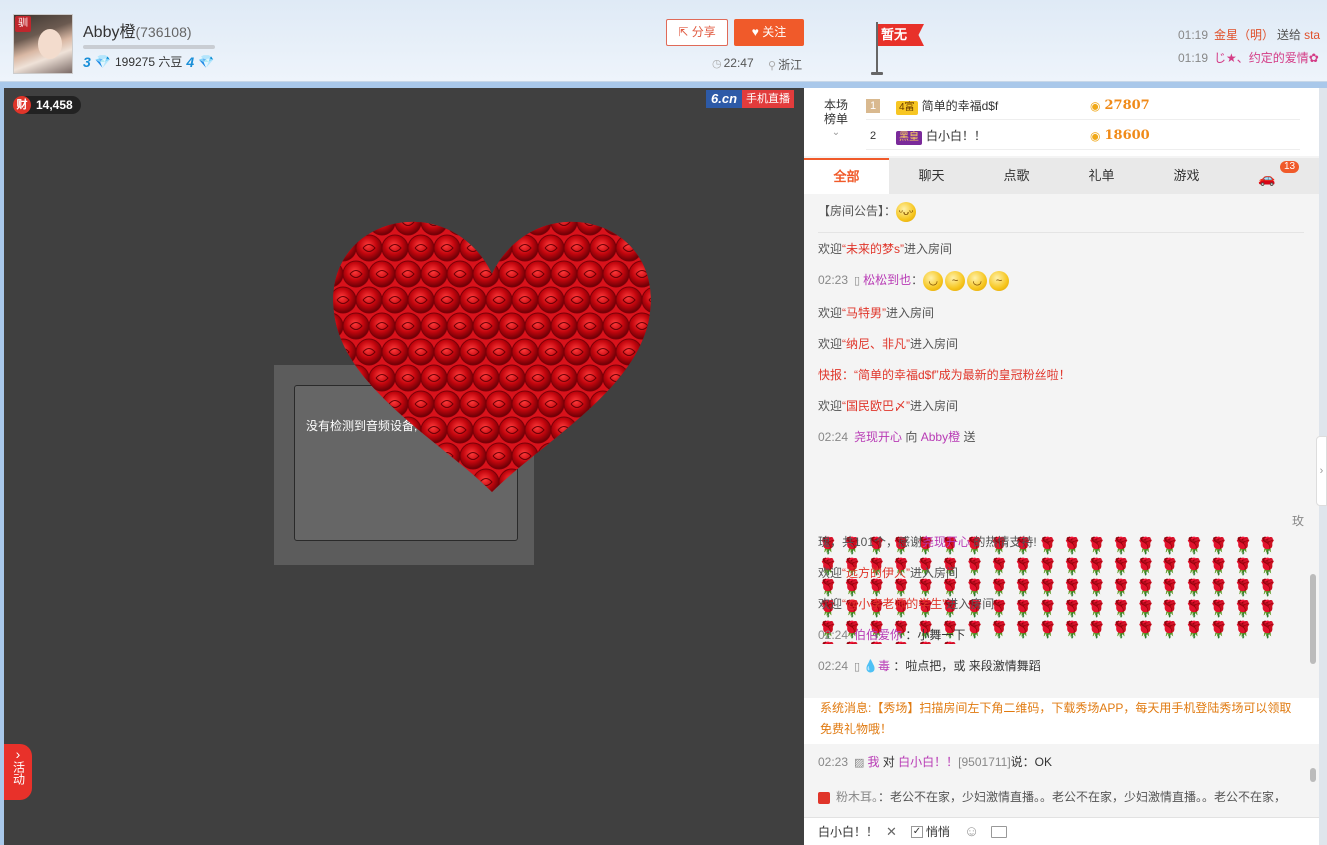 The width and height of the screenshot is (1327, 845). Describe the element at coordinates (1186, 176) in the screenshot. I see `tab-games: 游戏` at that location.